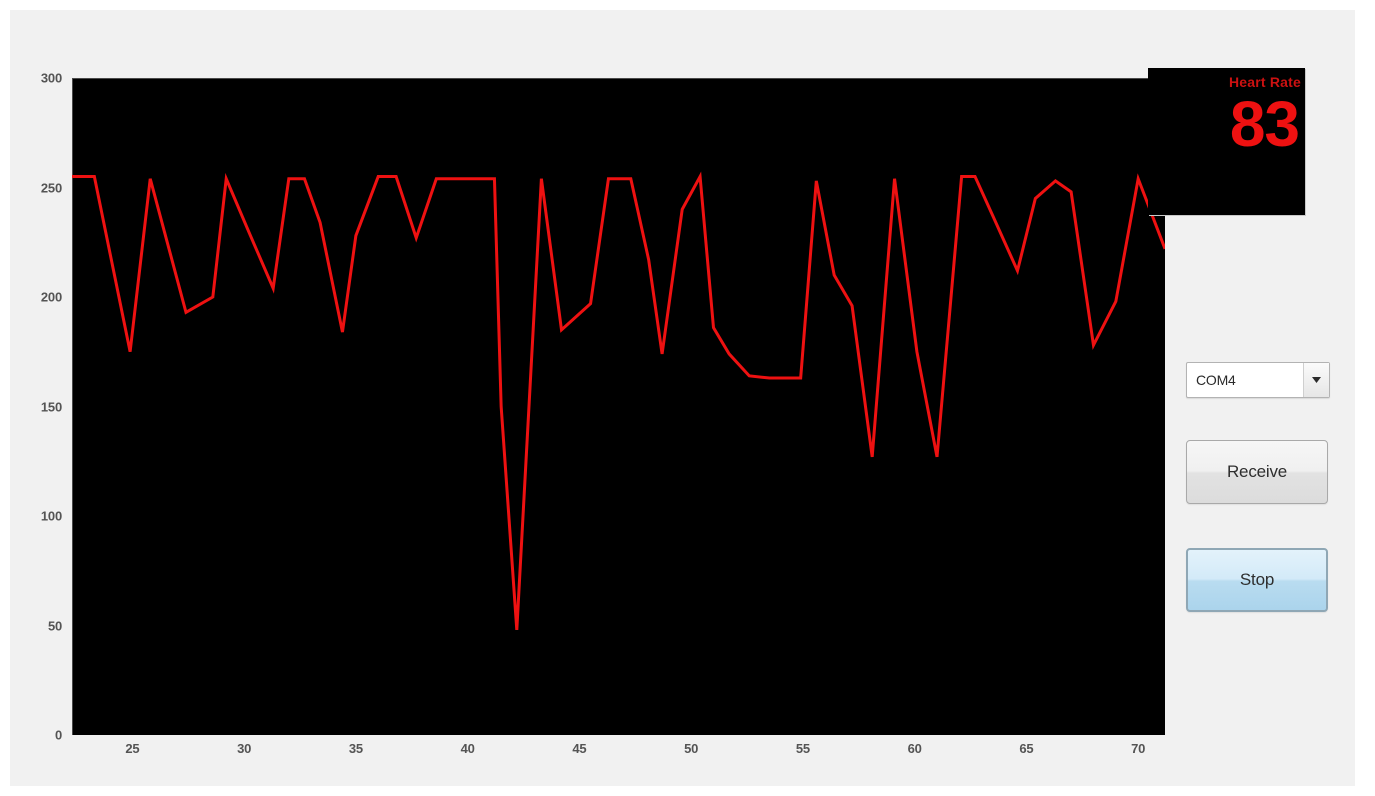 This screenshot has width=1375, height=796. I want to click on x-axis-tick-label: 70, so click(1138, 748).